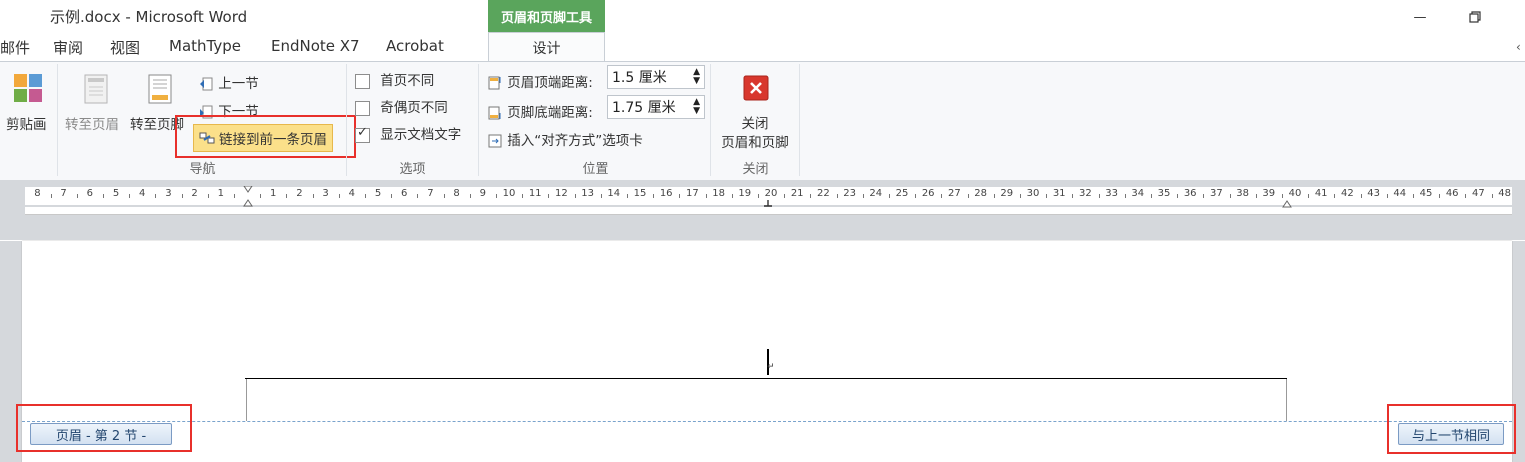 The width and height of the screenshot is (1525, 462). What do you see at coordinates (1452, 193) in the screenshot?
I see `ruler-label: 46` at bounding box center [1452, 193].